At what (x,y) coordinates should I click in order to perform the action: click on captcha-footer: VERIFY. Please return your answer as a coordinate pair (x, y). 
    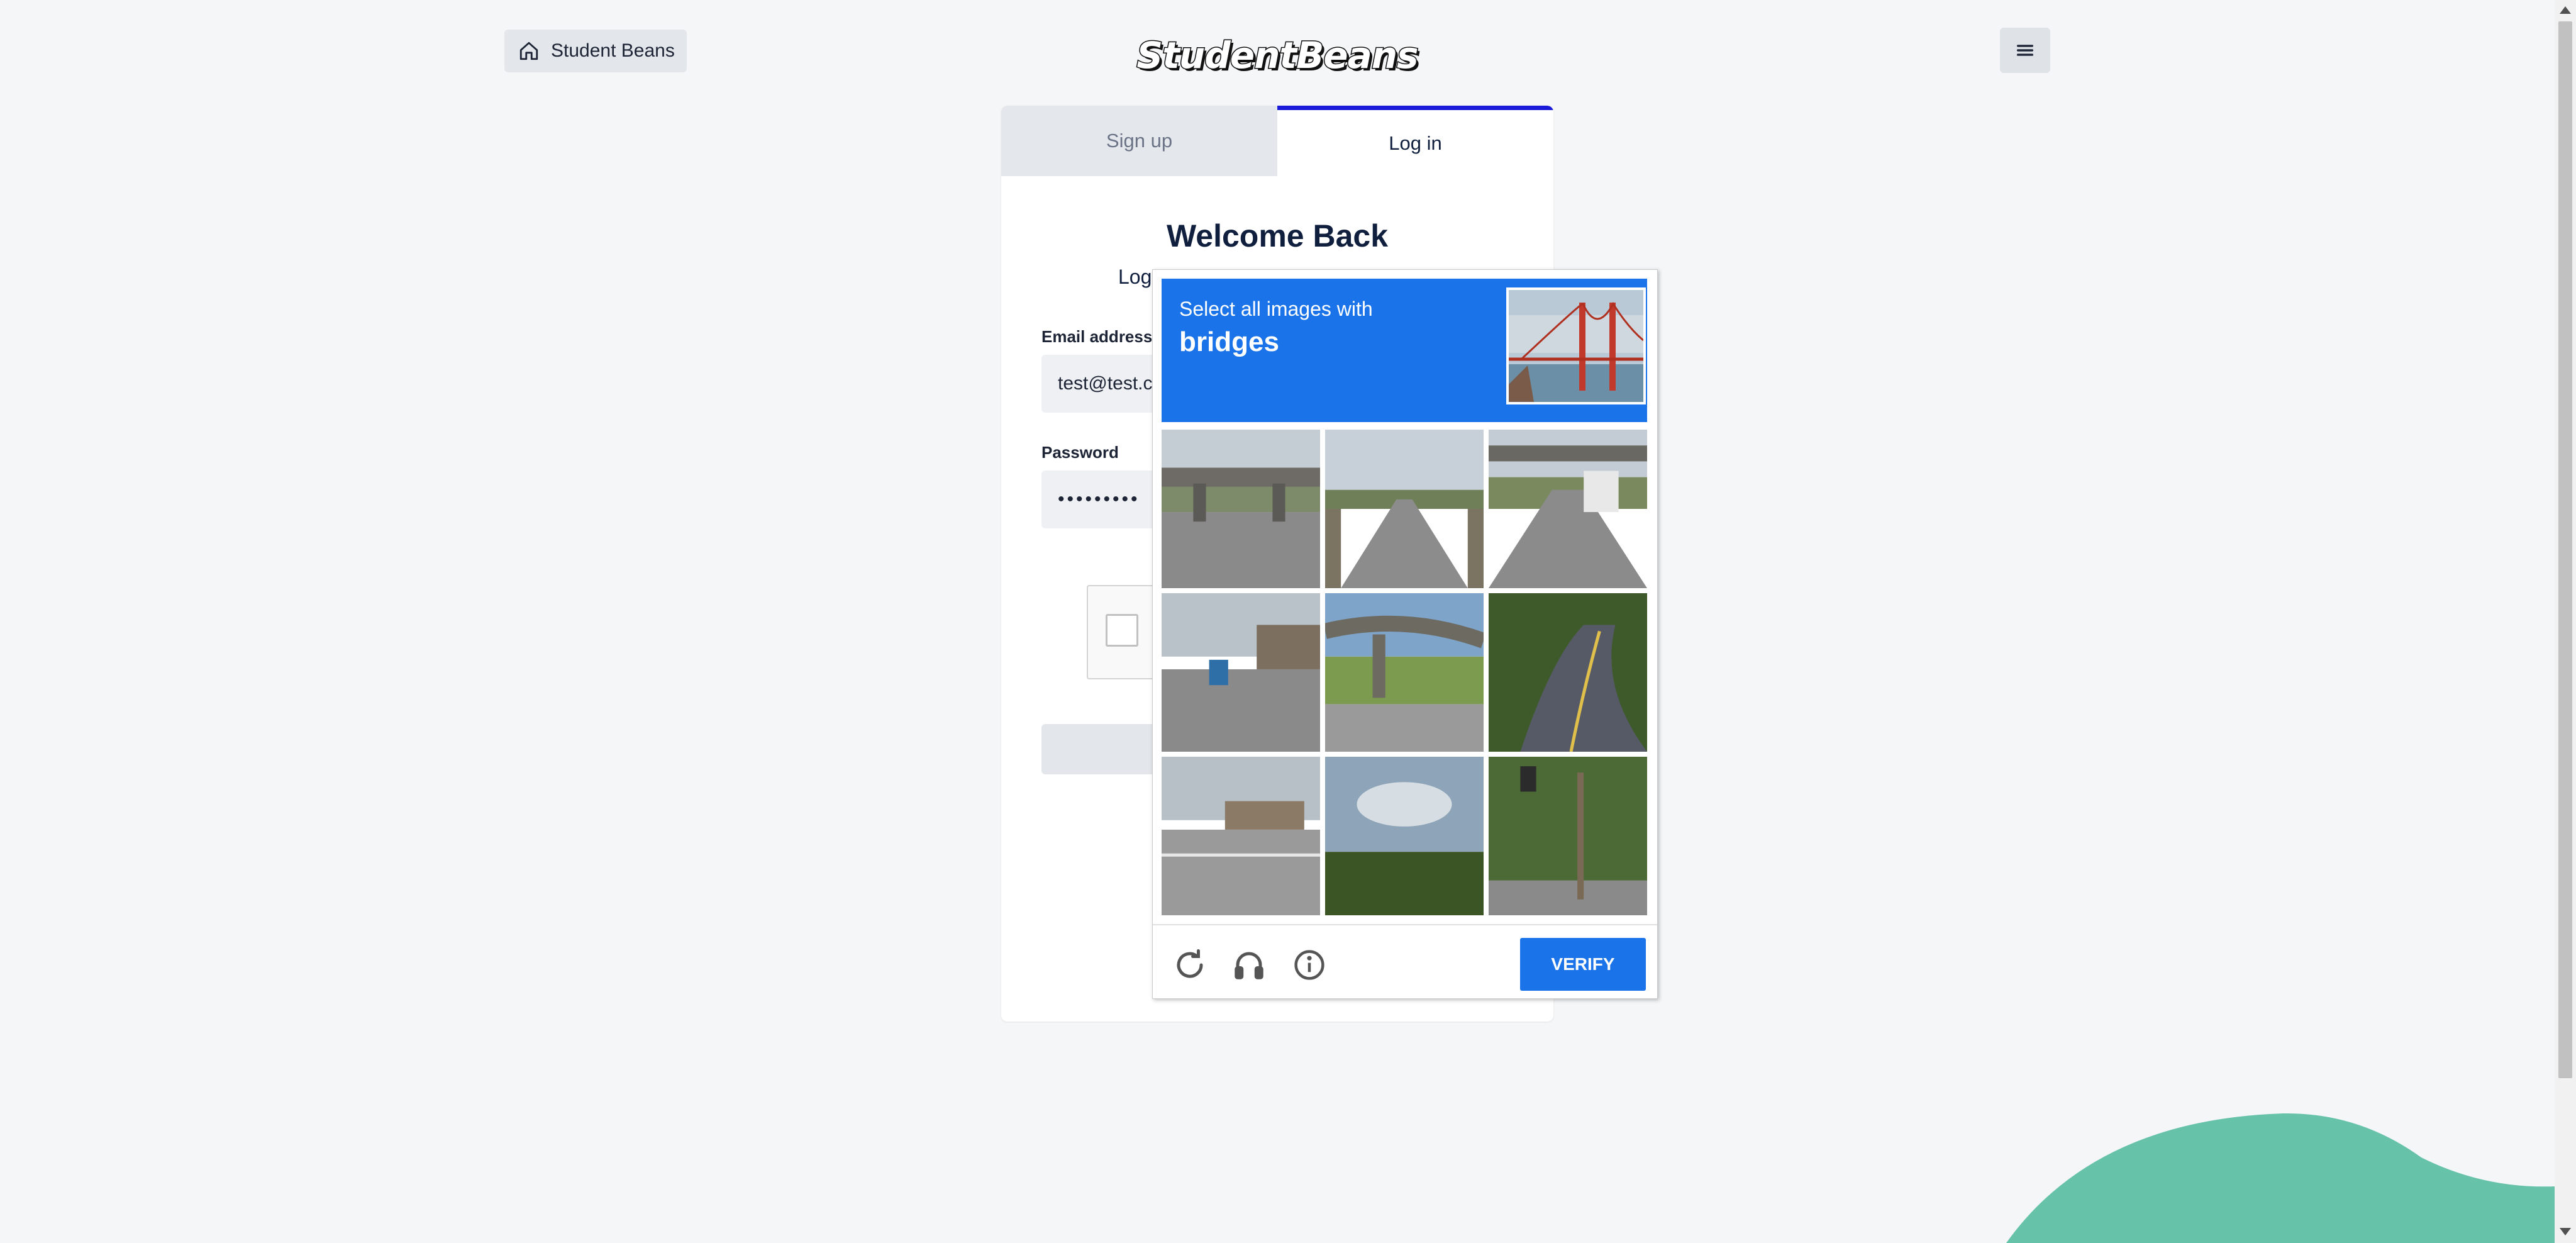
    Looking at the image, I should click on (1405, 962).